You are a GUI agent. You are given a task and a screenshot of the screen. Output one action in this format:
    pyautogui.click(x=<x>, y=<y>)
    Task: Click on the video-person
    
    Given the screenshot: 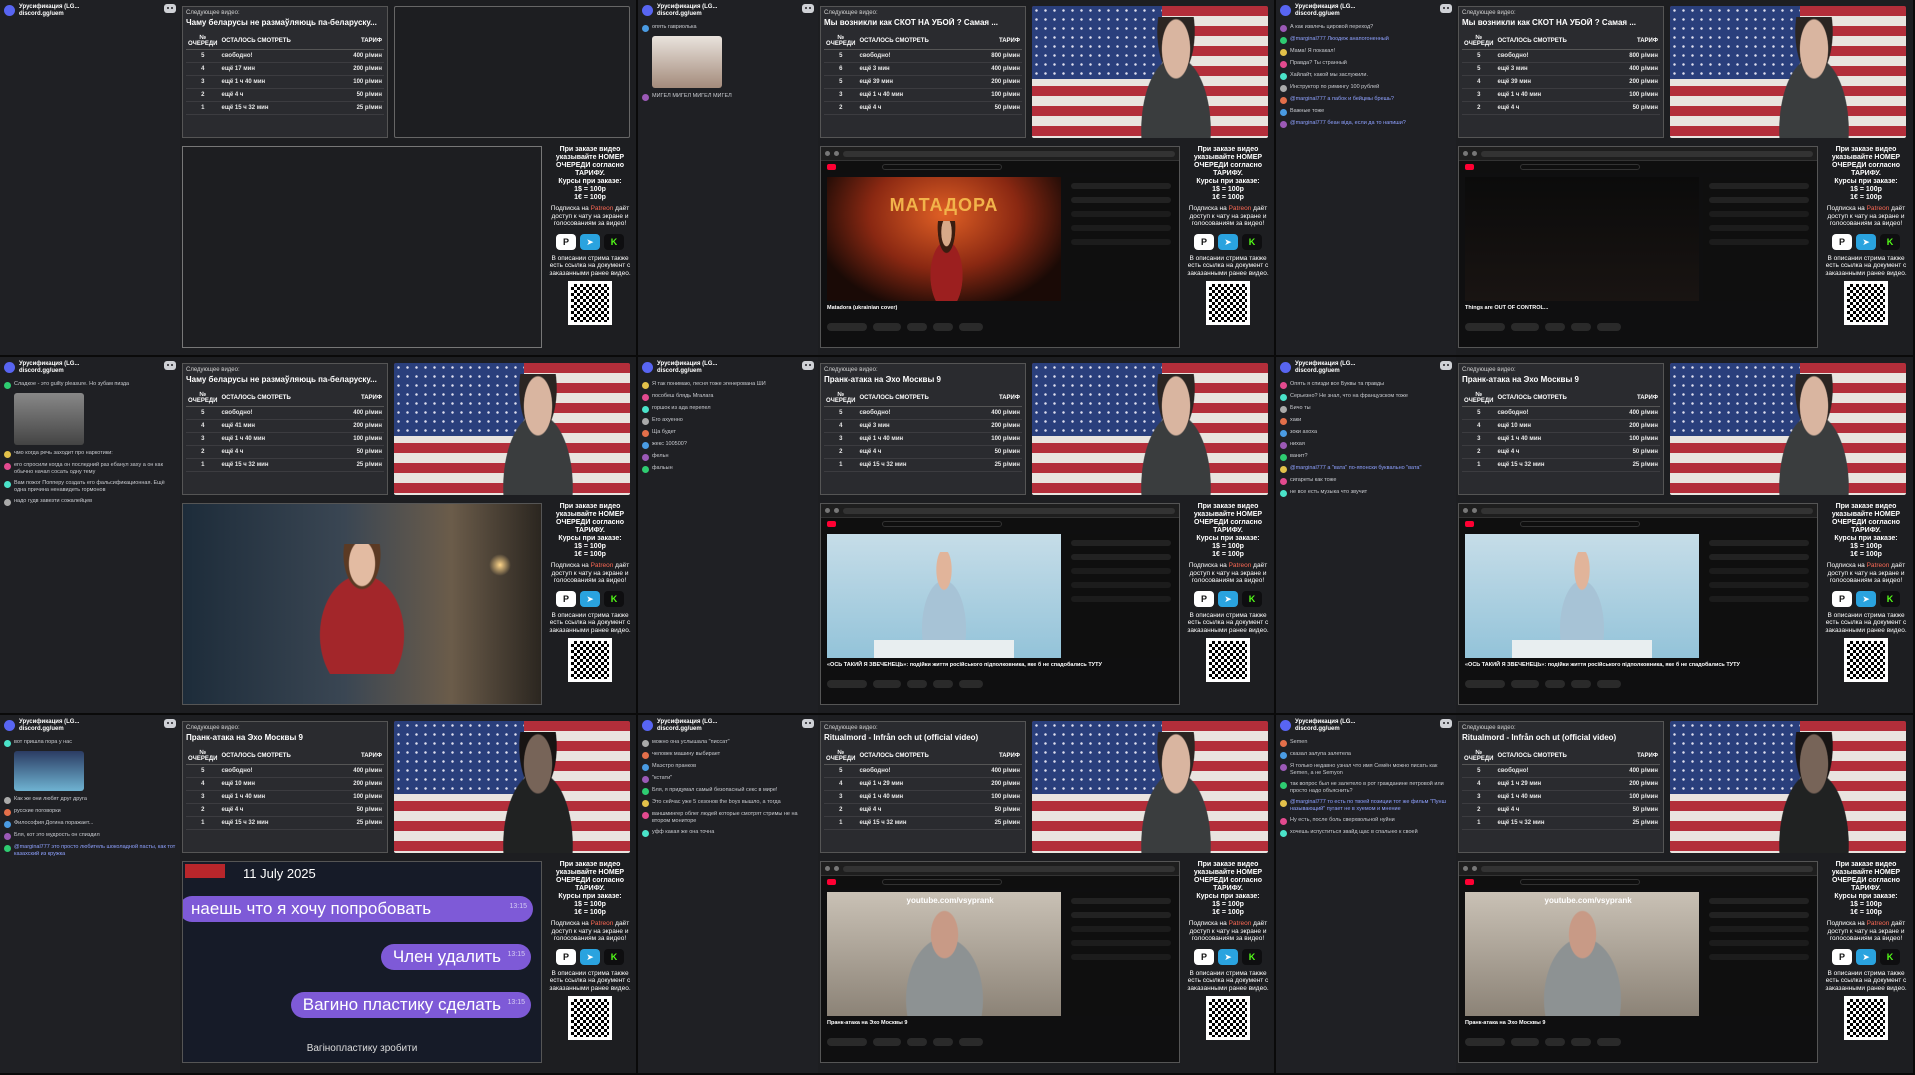 What is the action you would take?
    pyautogui.click(x=1582, y=961)
    